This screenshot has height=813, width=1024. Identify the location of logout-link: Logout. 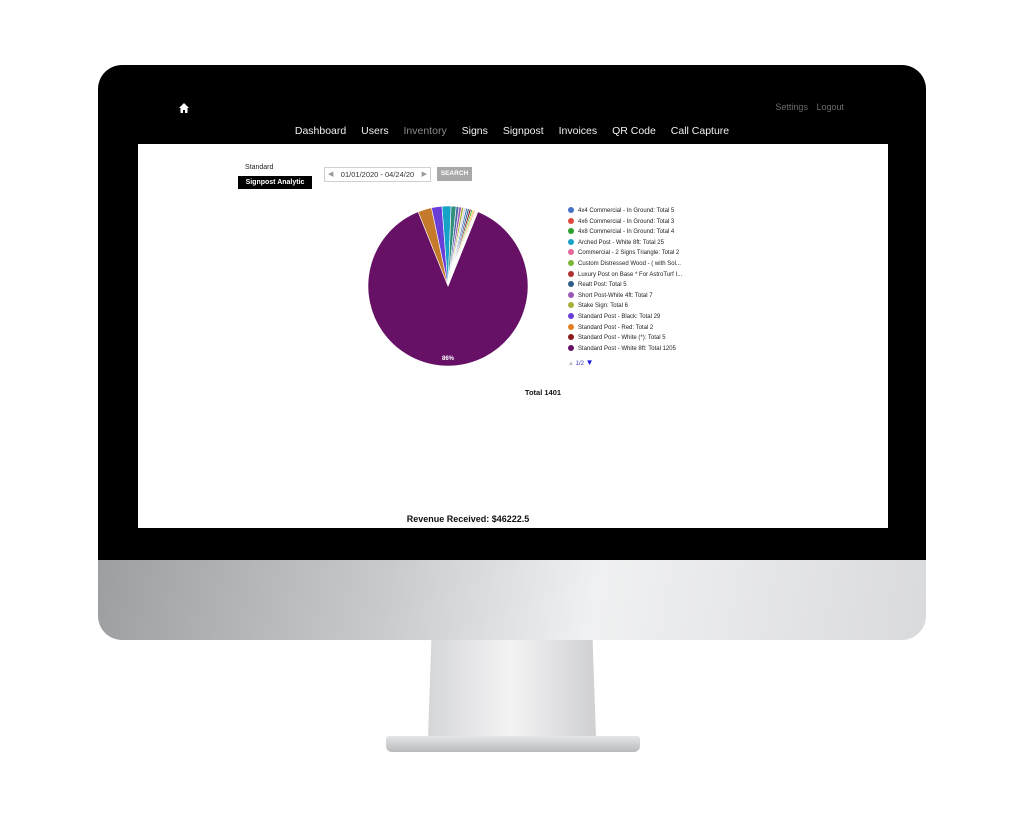
(830, 107).